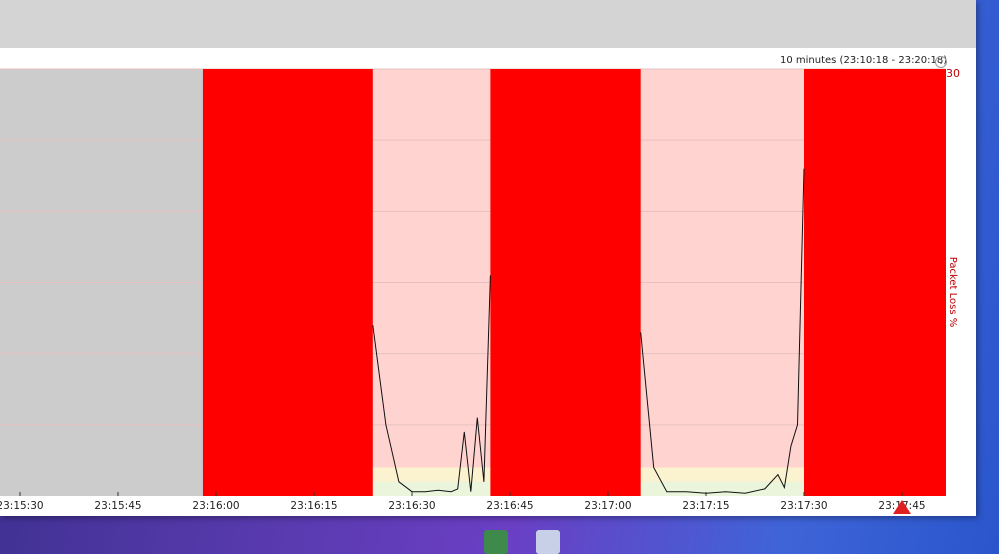 Image resolution: width=999 pixels, height=554 pixels. I want to click on x-tick-label: 23:15:45, so click(117, 506).